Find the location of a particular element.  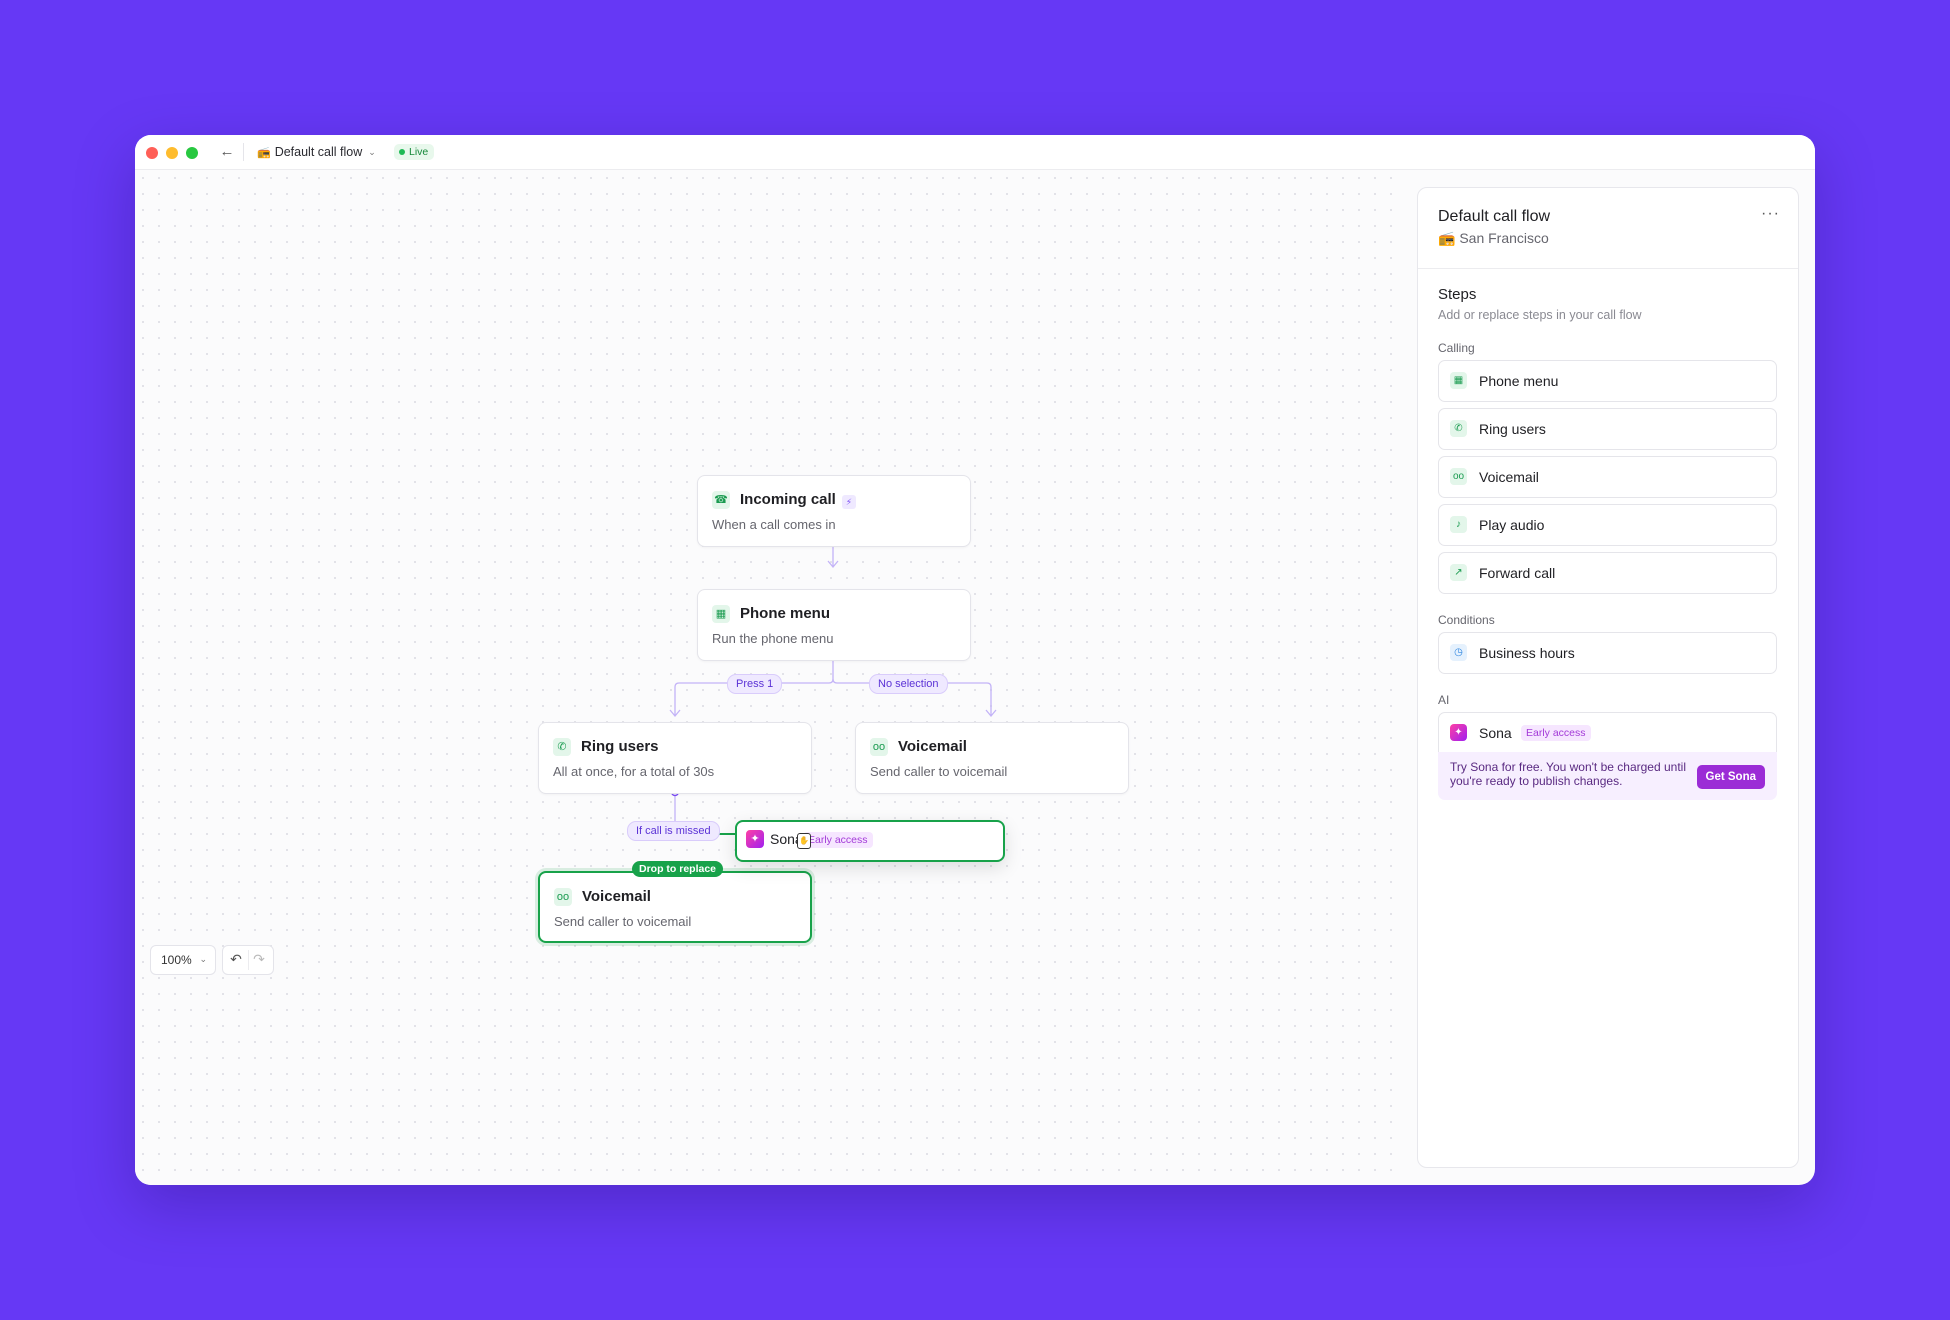

step-item-label: Phone menu is located at coordinates (1519, 381).